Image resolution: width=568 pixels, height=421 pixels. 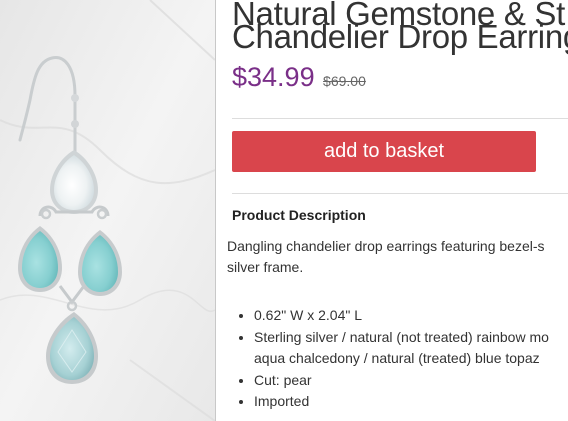 I want to click on feature-item: 0.62" W x 2.04" L, so click(x=401, y=316).